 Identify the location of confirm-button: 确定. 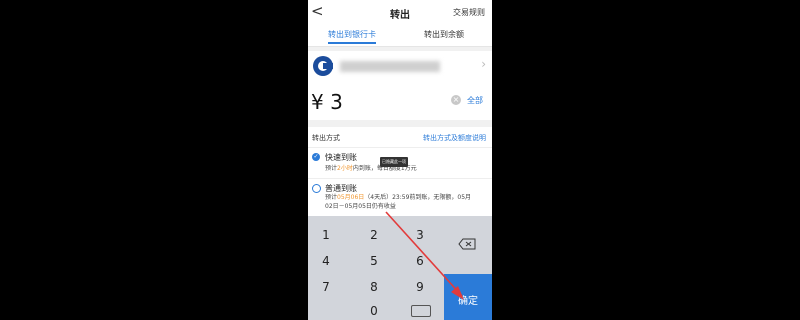
(468, 297).